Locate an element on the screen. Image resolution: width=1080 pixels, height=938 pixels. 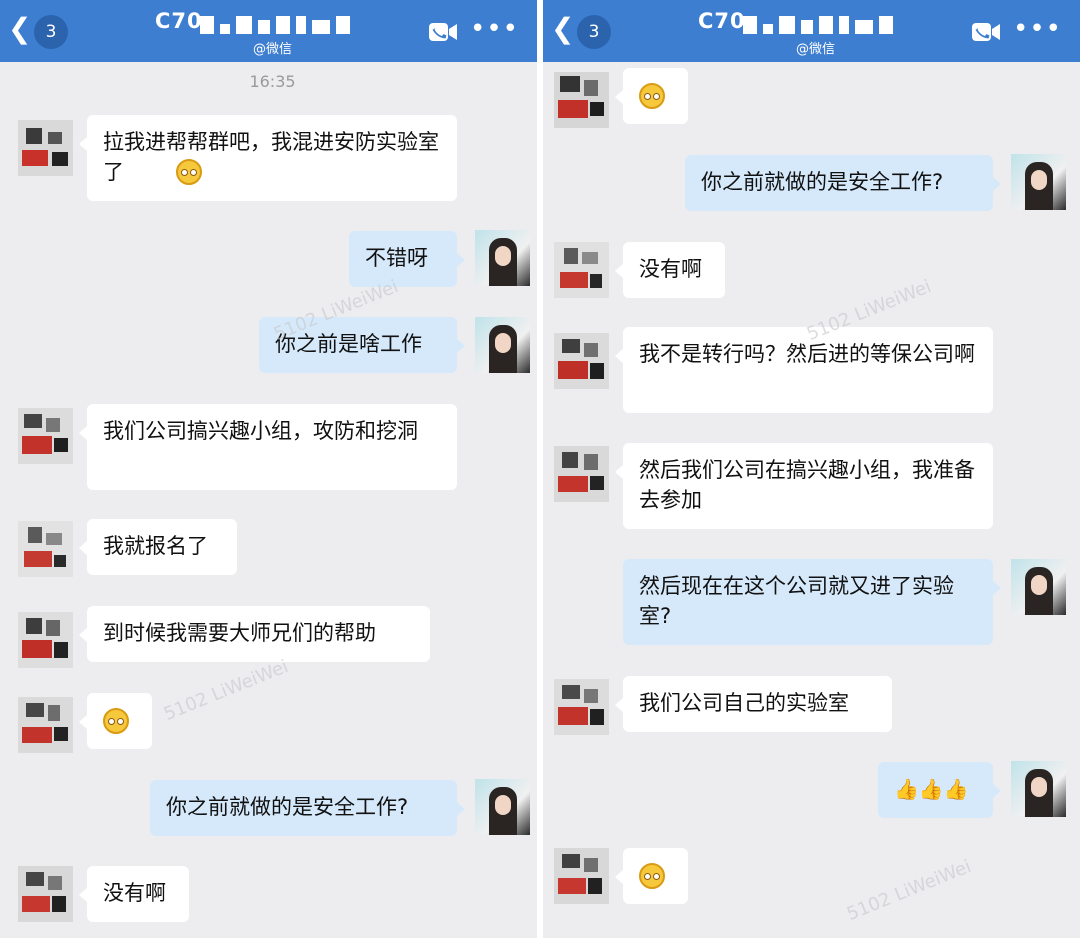
message-bubble: 👍👍👍 is located at coordinates (939, 790).